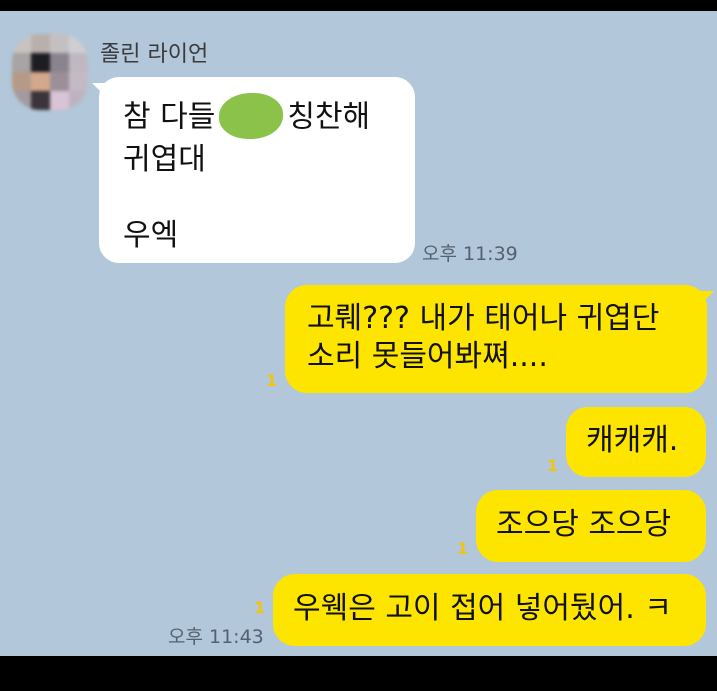 The width and height of the screenshot is (717, 691). Describe the element at coordinates (257, 170) in the screenshot. I see `incoming-message-bubble: 참 다들 칭찬해 귀엽대 우엑` at that location.